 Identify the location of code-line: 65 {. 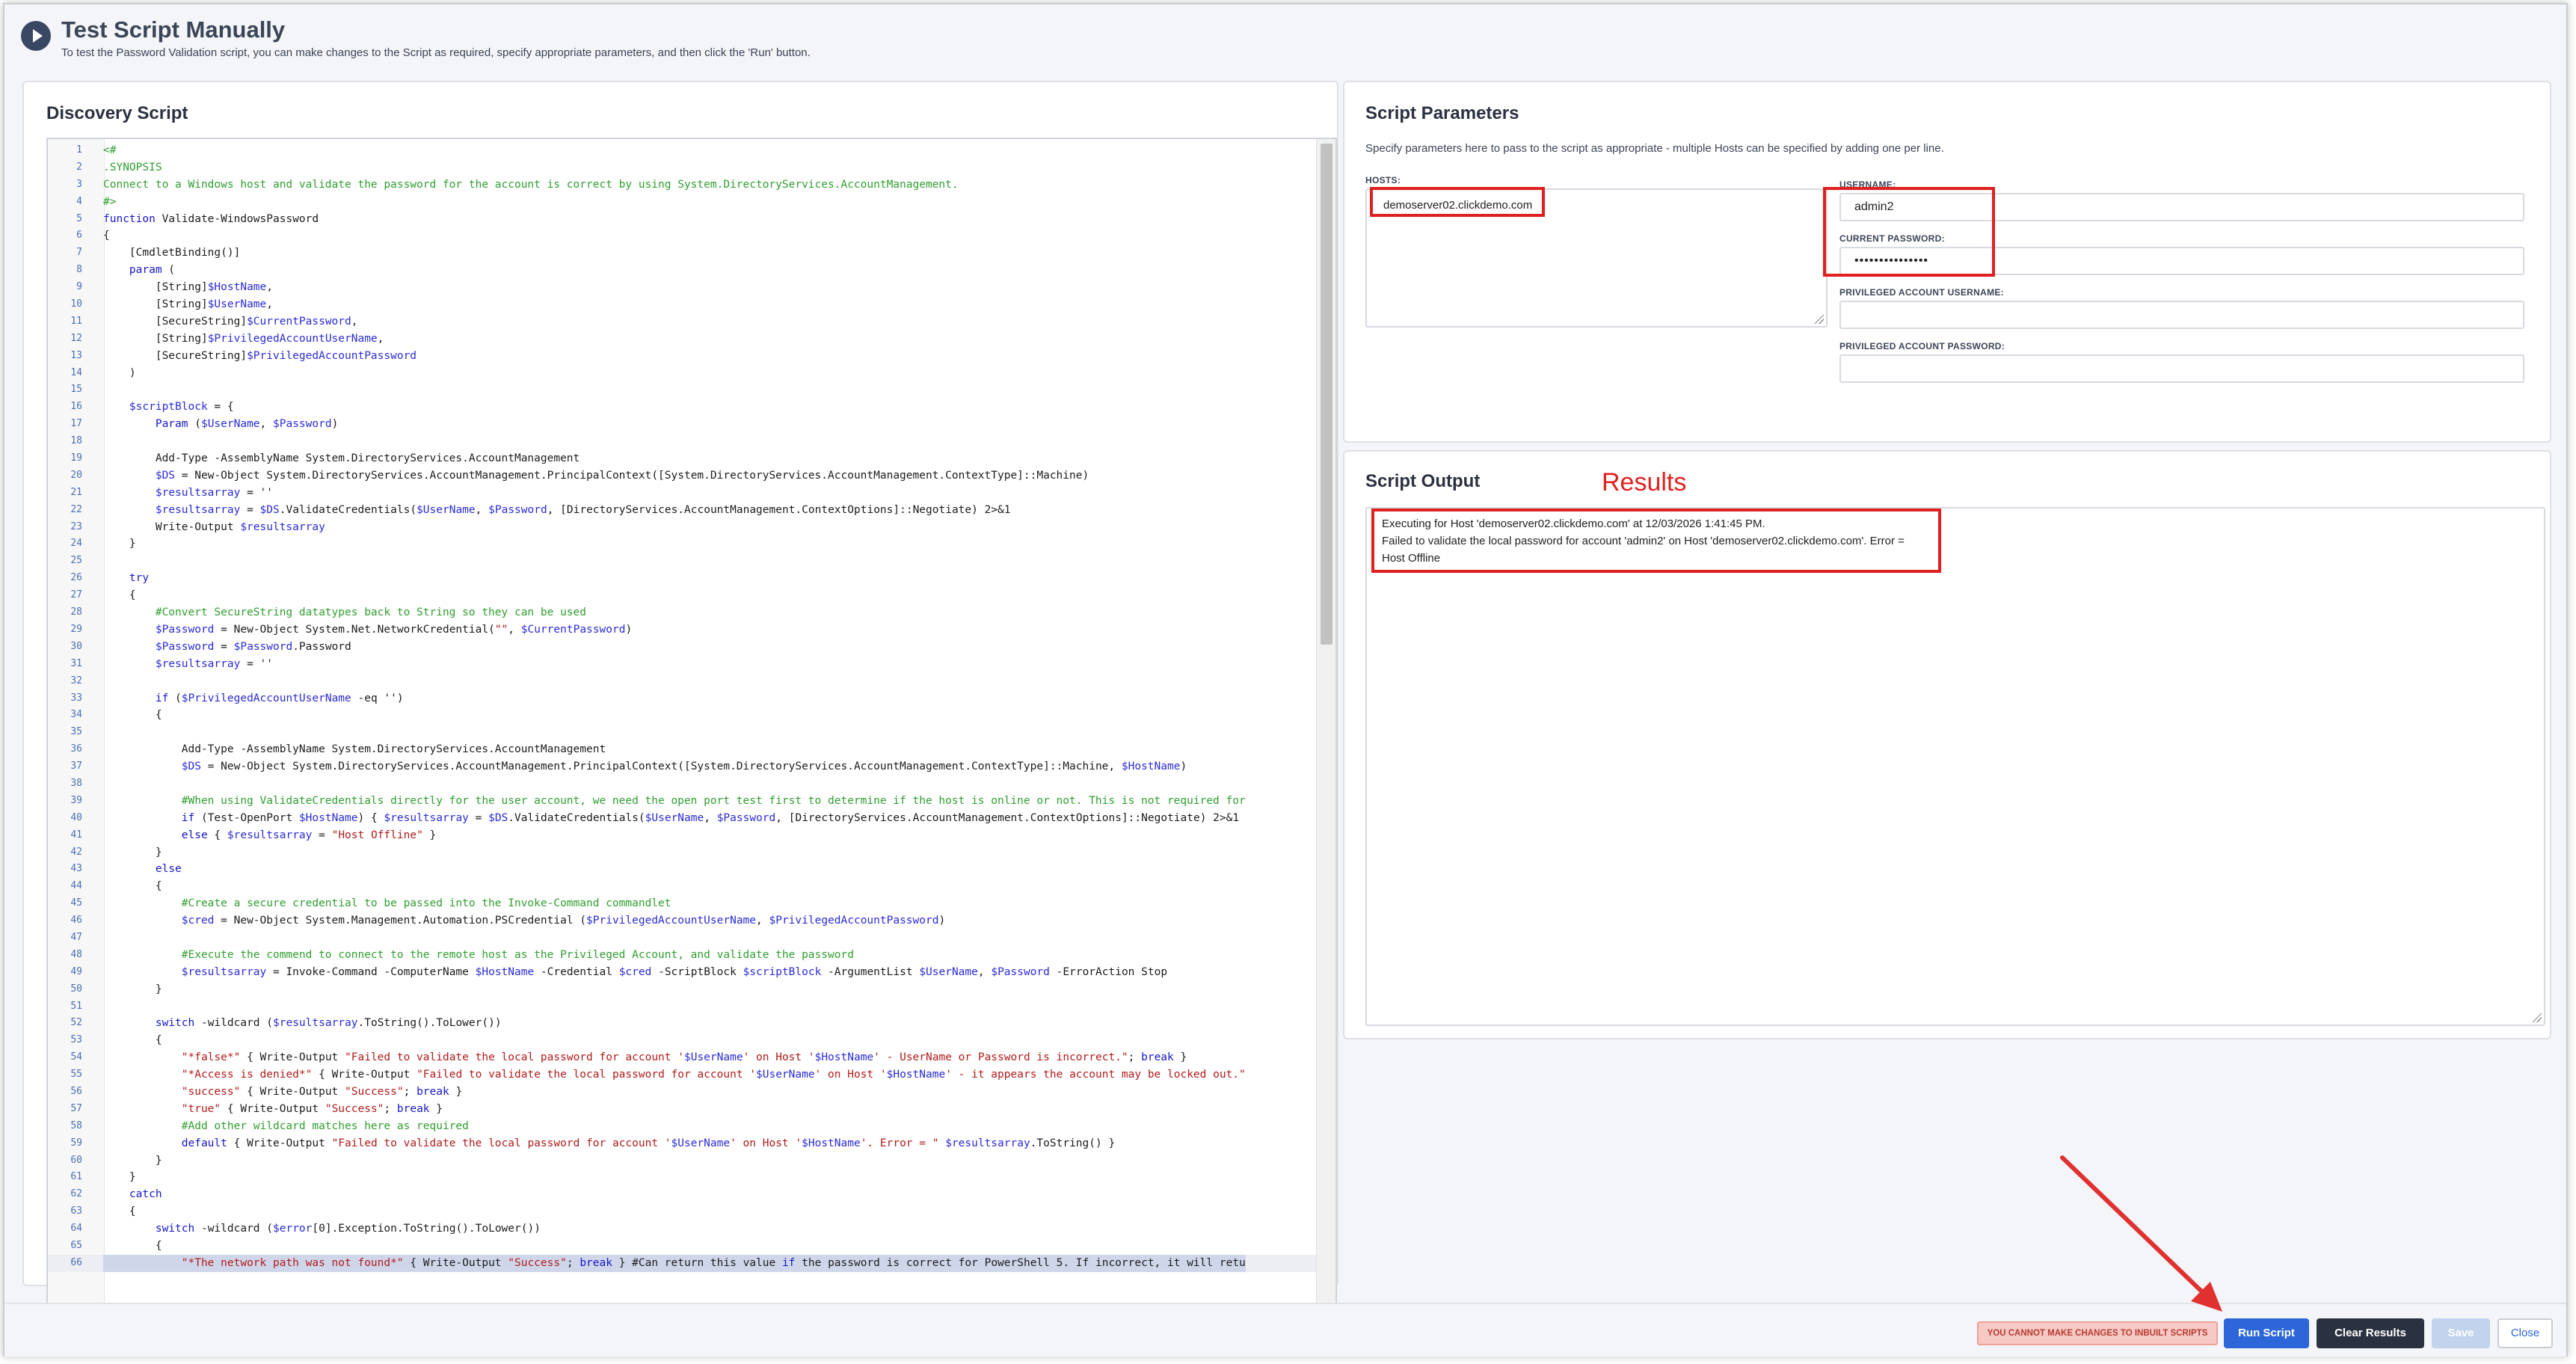
(682, 1246).